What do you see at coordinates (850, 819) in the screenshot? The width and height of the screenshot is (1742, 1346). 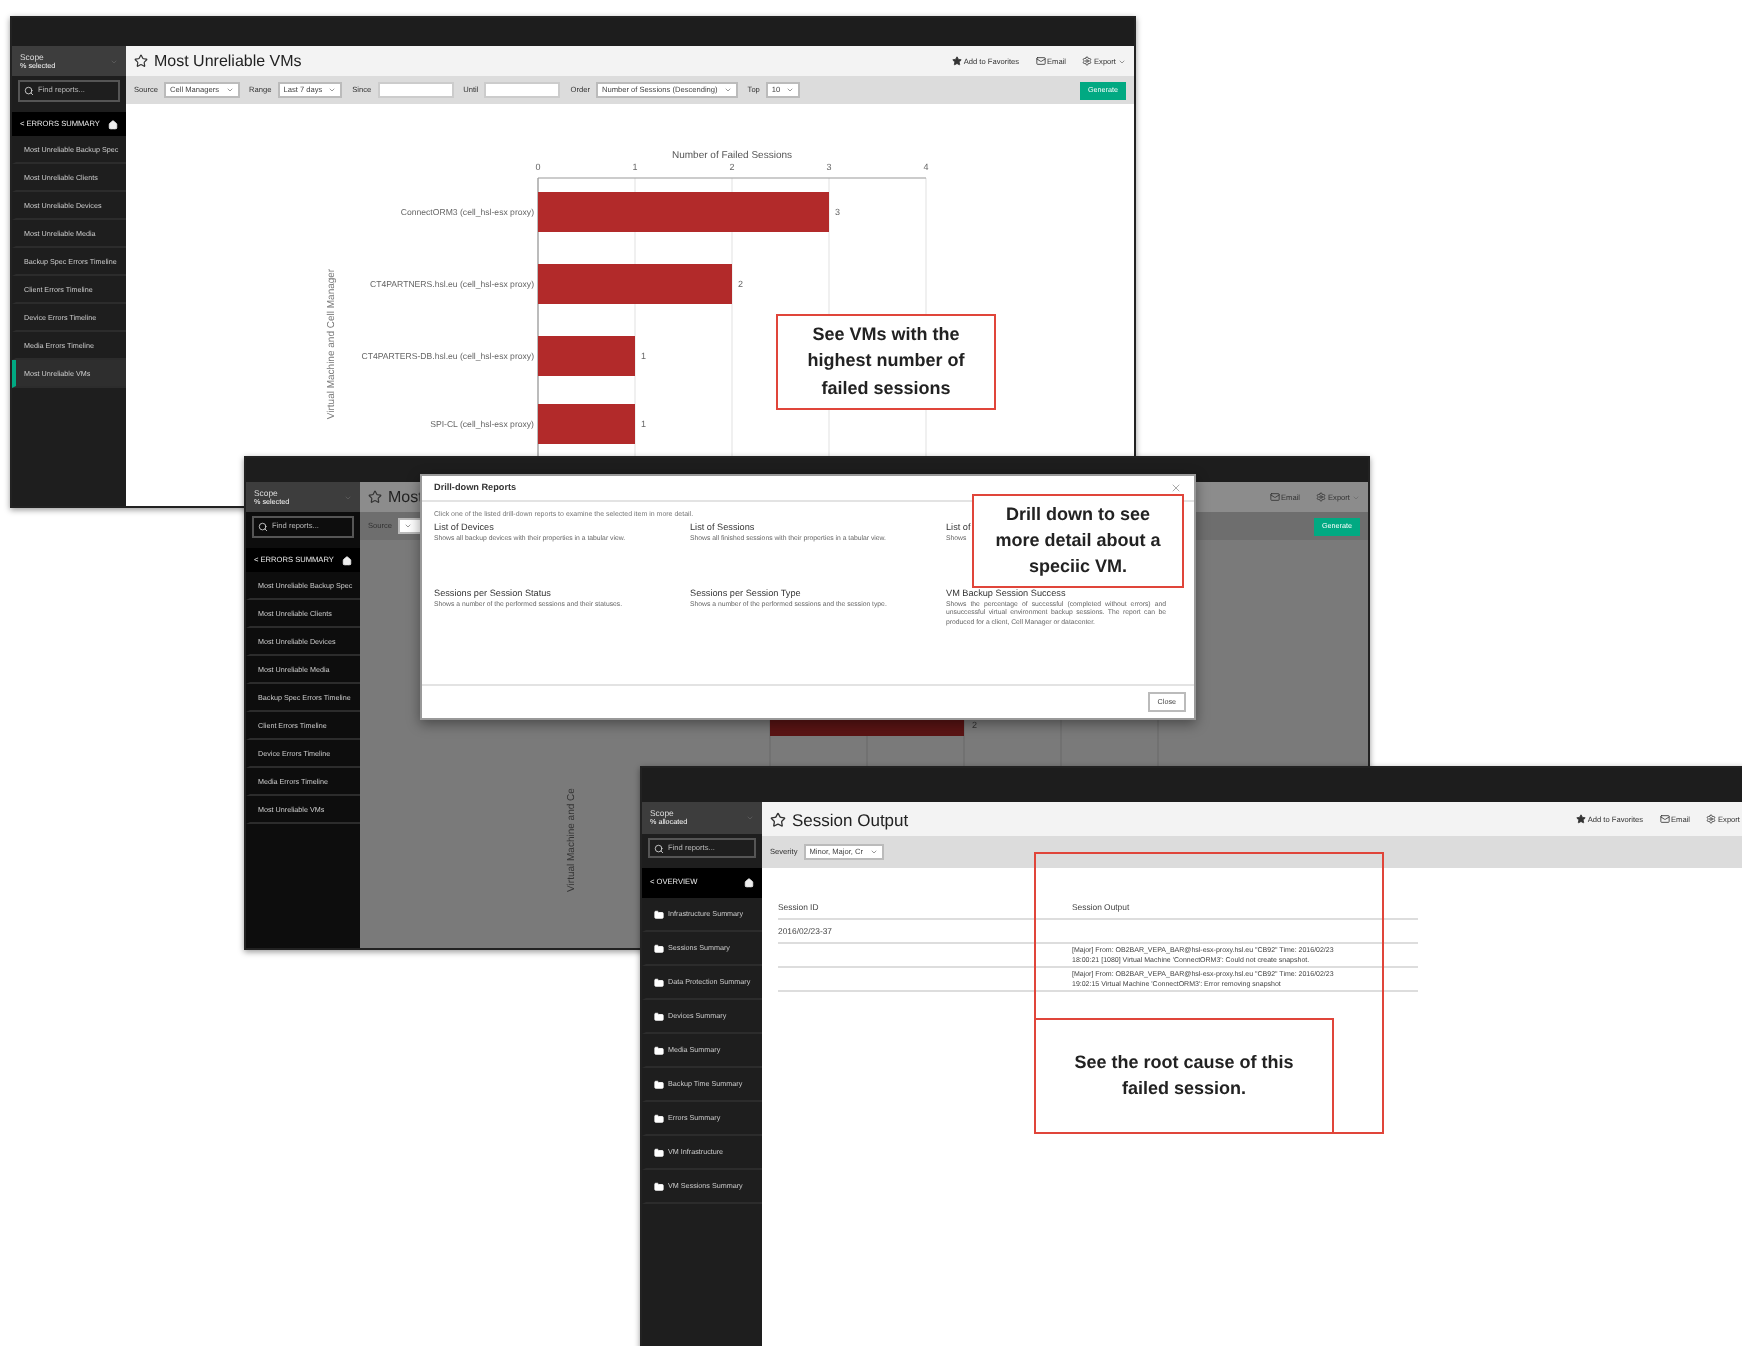 I see `page-title: Session Output` at bounding box center [850, 819].